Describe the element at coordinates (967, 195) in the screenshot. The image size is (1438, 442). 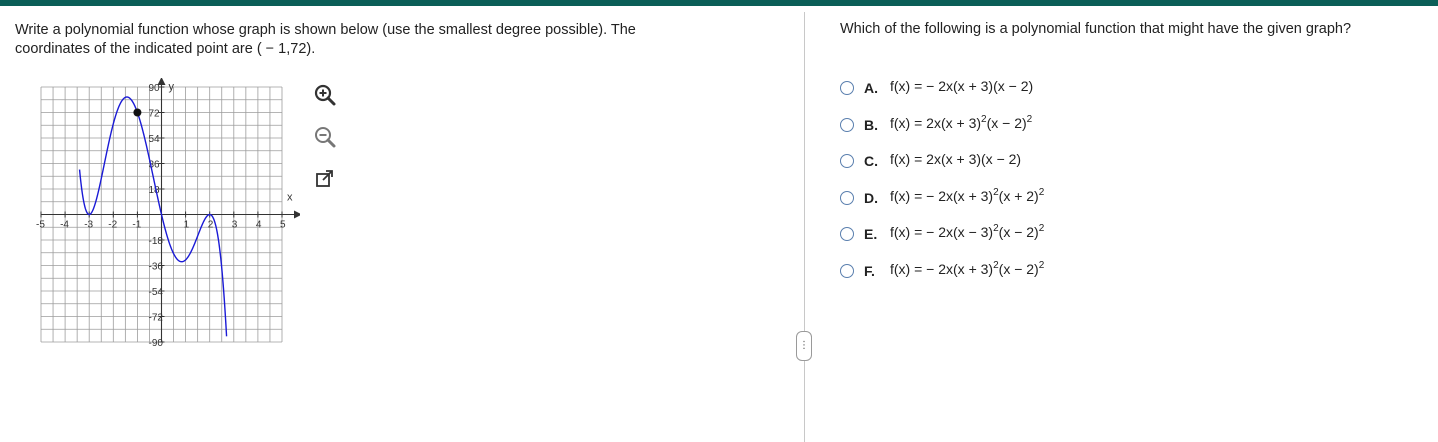
I see `option-formula: f(x) = − 2x(x + 3)2(x + 2)2` at that location.